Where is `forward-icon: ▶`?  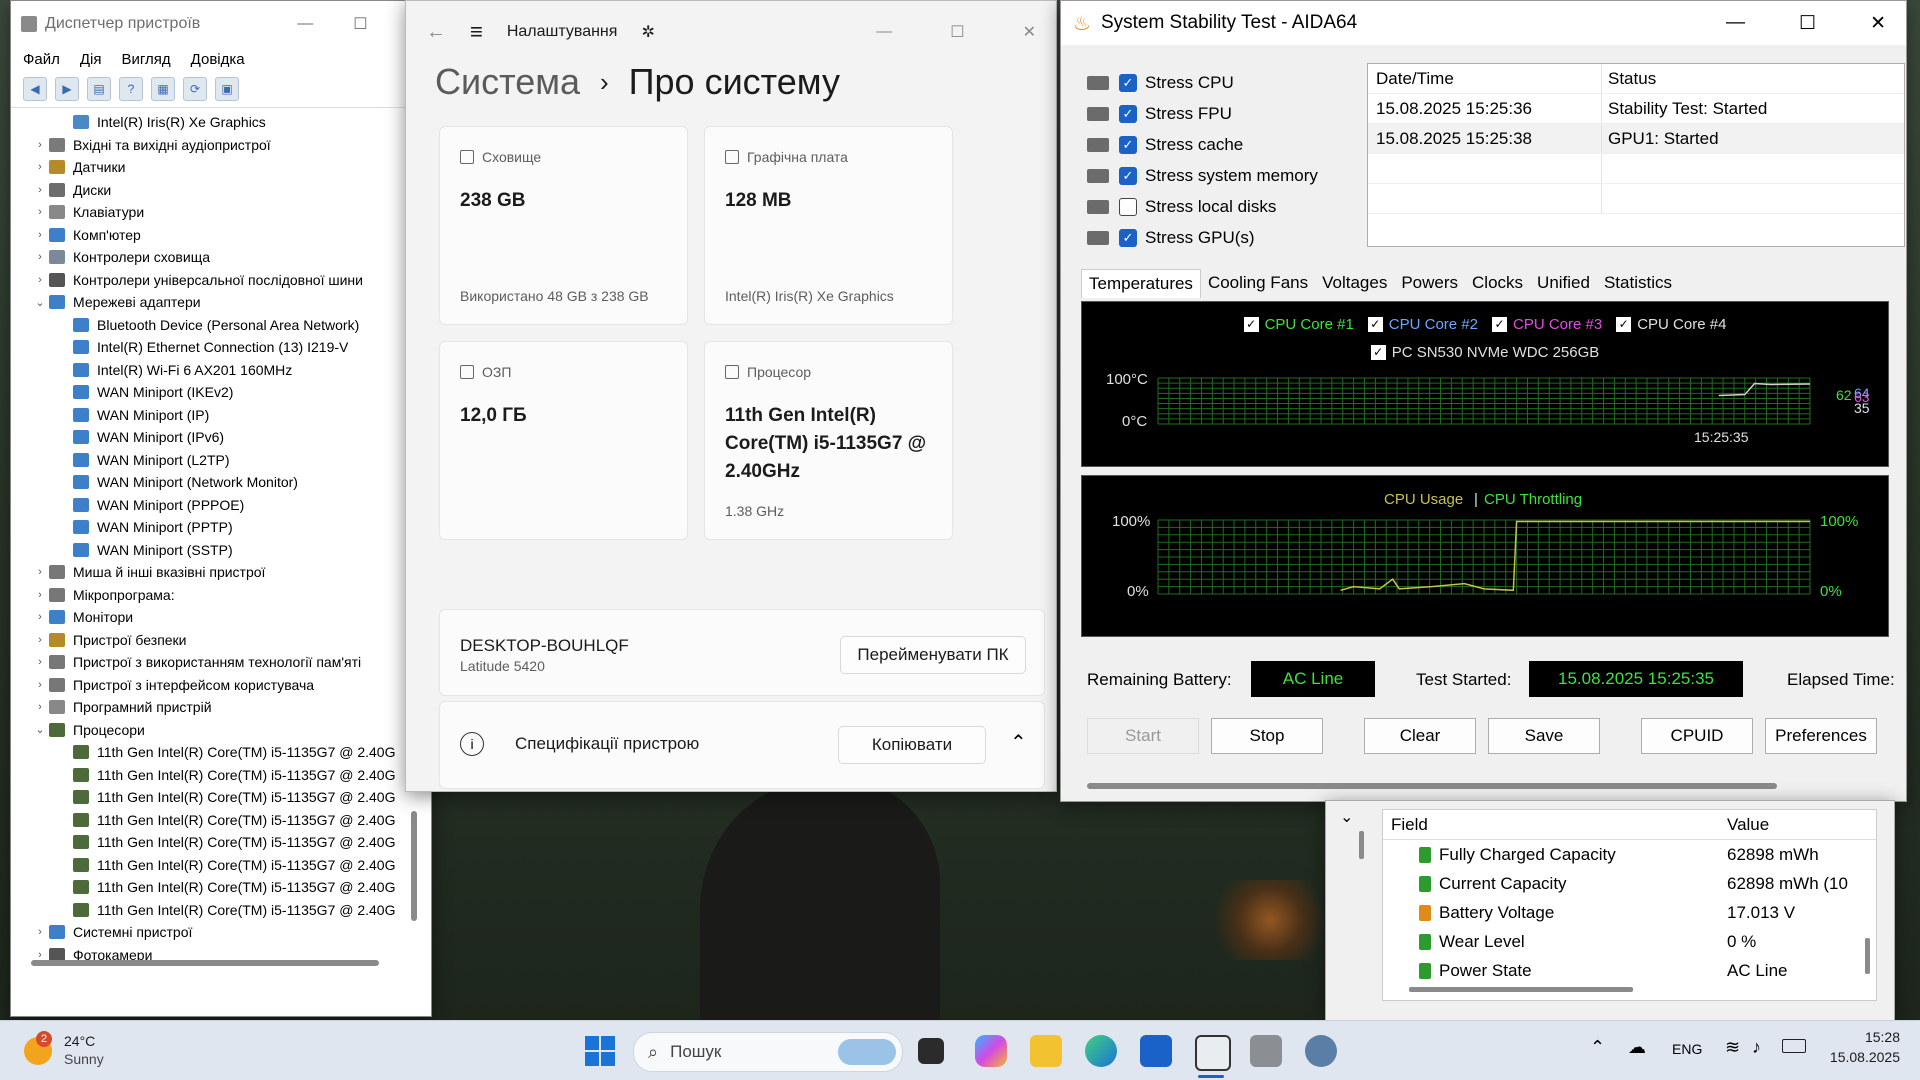
forward-icon: ▶ is located at coordinates (67, 89).